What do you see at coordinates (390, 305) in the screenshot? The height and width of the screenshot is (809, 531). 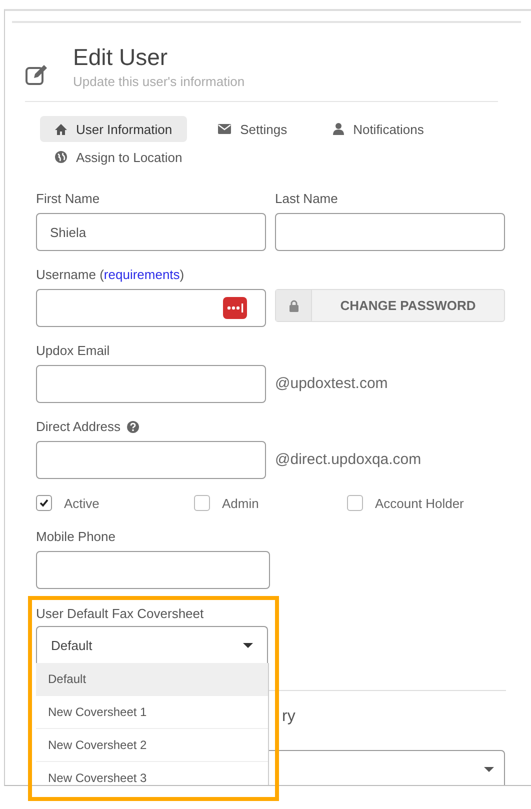 I see `change-password-button: CHANGE PASSWORD` at bounding box center [390, 305].